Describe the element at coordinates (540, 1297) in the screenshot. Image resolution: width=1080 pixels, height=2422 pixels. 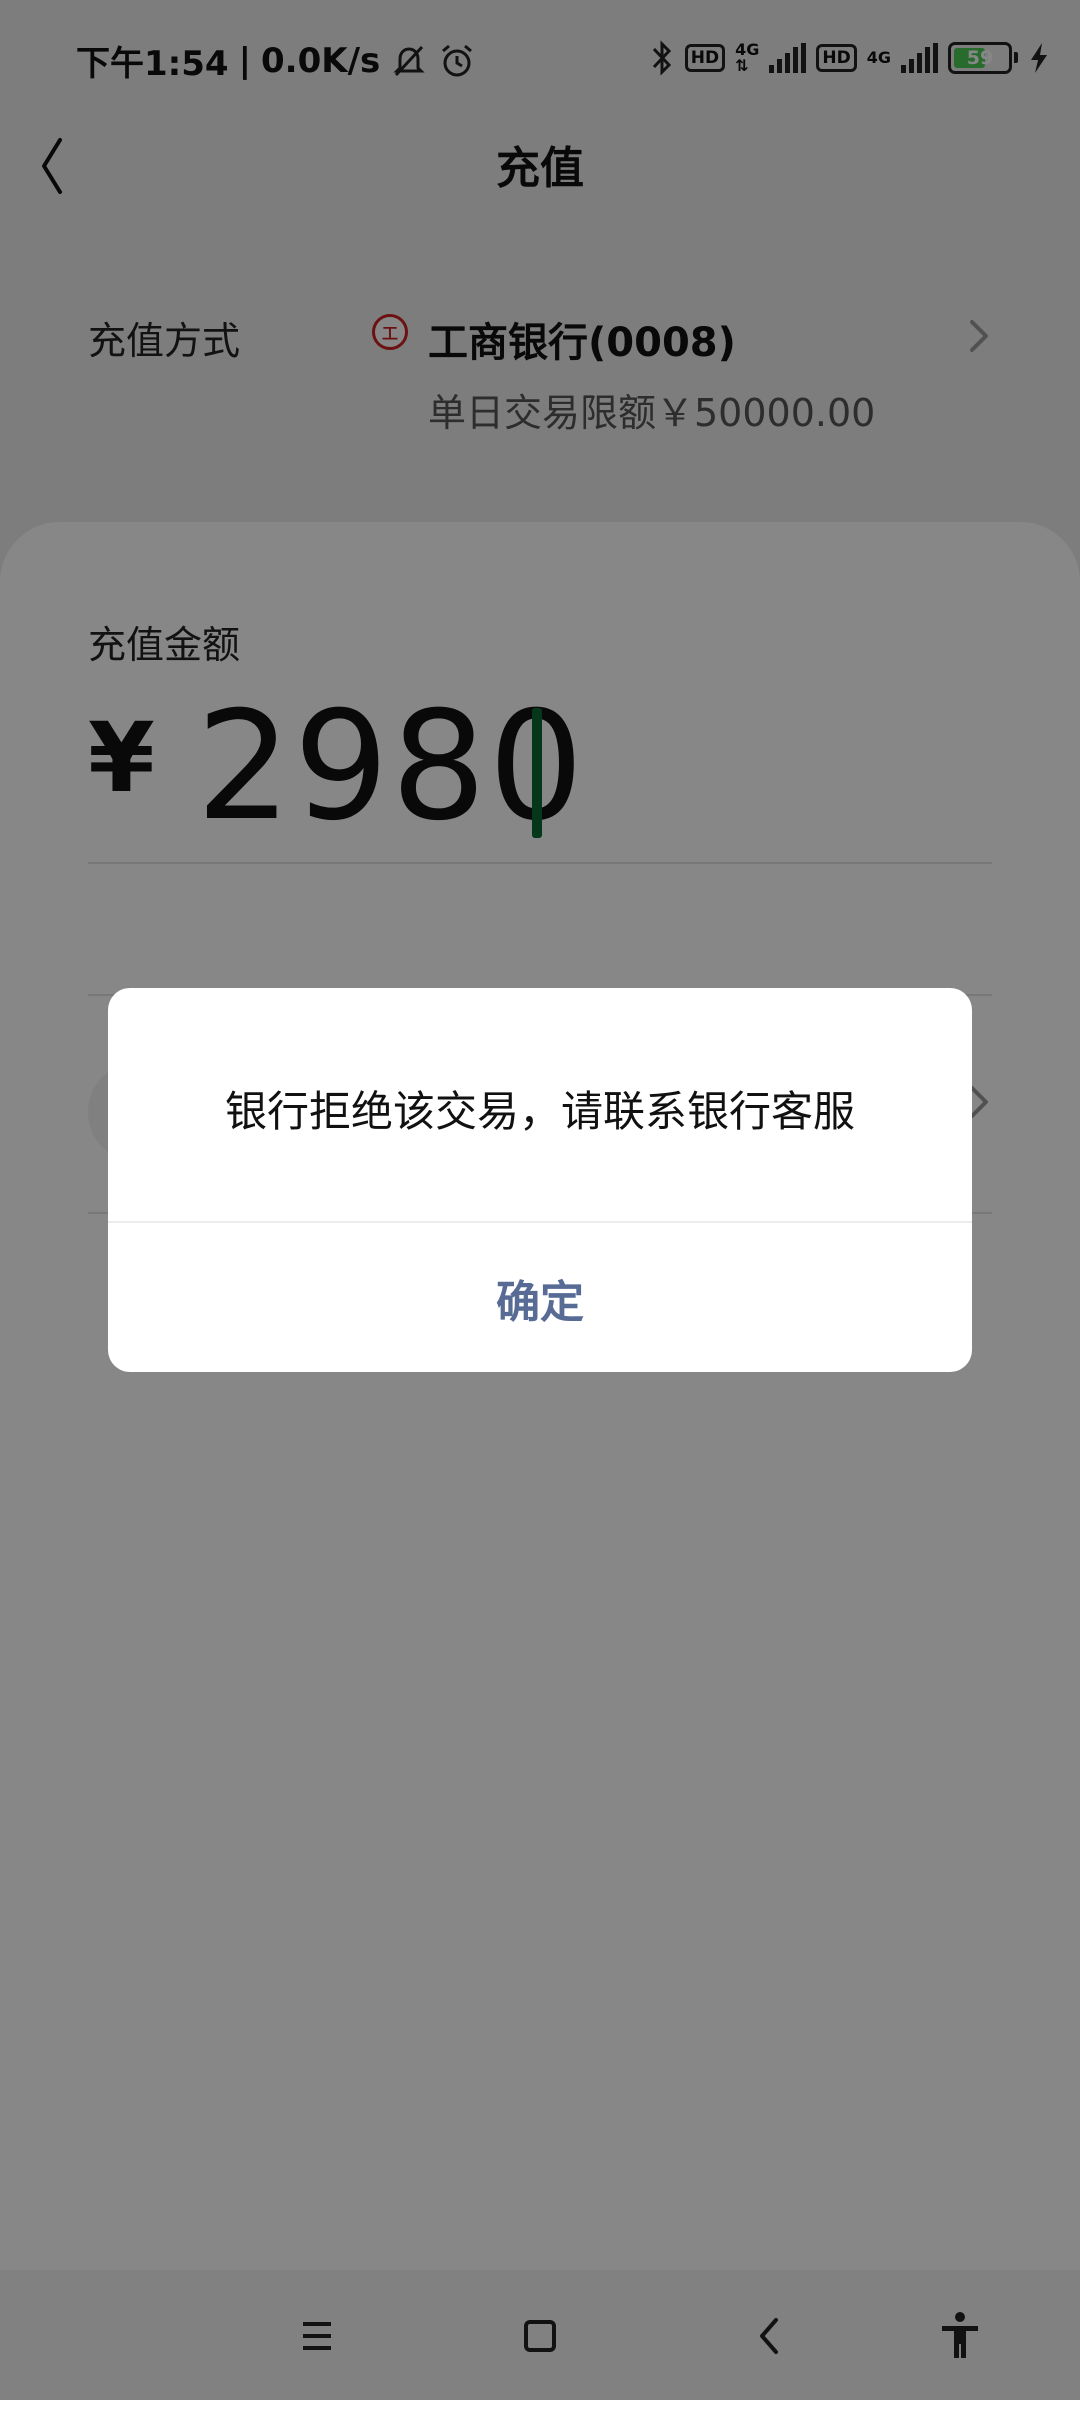
I see `confirm-button: 确定` at that location.